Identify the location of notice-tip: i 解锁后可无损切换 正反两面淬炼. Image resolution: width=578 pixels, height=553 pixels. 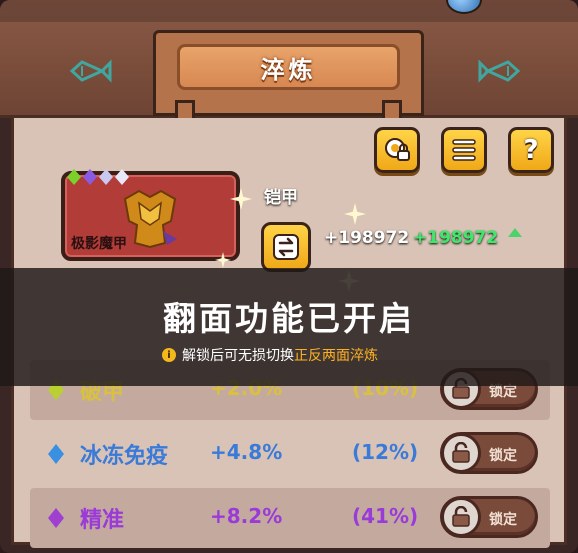
(270, 355).